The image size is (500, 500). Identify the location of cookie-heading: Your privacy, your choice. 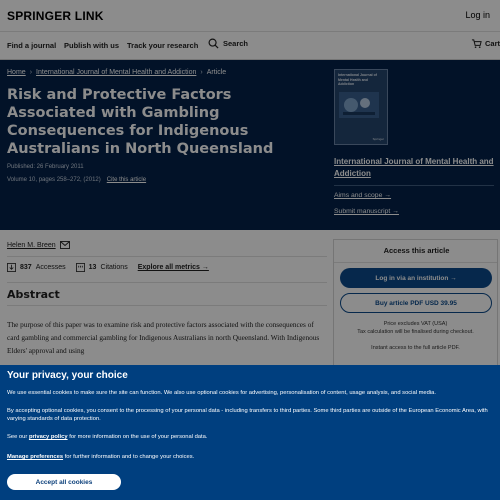
(67, 375).